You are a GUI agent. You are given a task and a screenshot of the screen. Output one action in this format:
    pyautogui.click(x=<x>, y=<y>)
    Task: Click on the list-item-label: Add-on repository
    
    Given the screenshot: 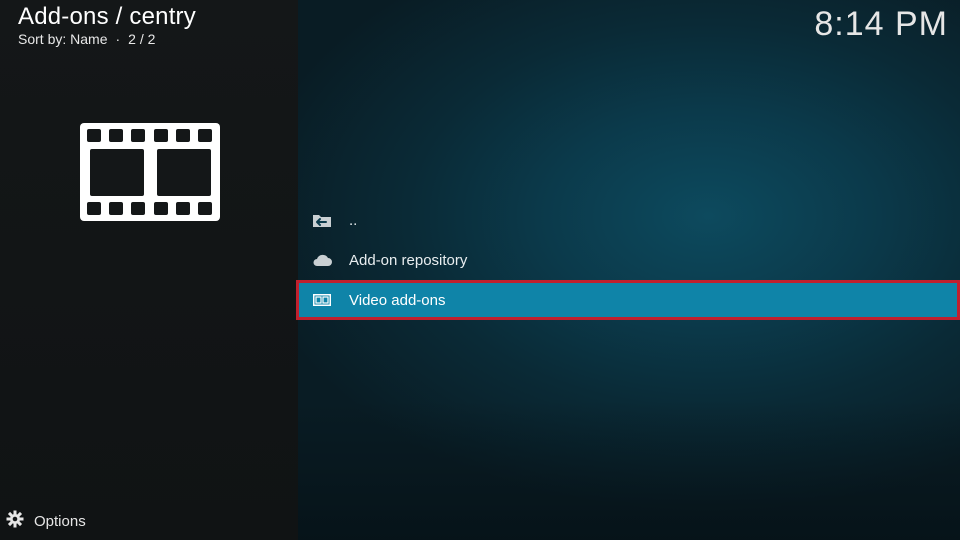 What is the action you would take?
    pyautogui.click(x=408, y=260)
    